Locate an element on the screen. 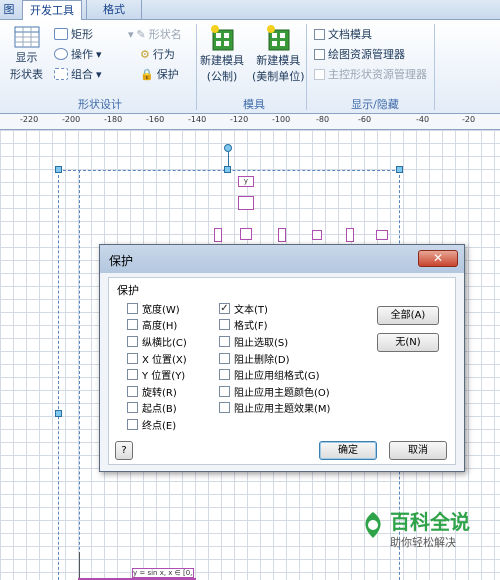 Image resolution: width=500 pixels, height=580 pixels. ruler-tick-label: -140 is located at coordinates (197, 119).